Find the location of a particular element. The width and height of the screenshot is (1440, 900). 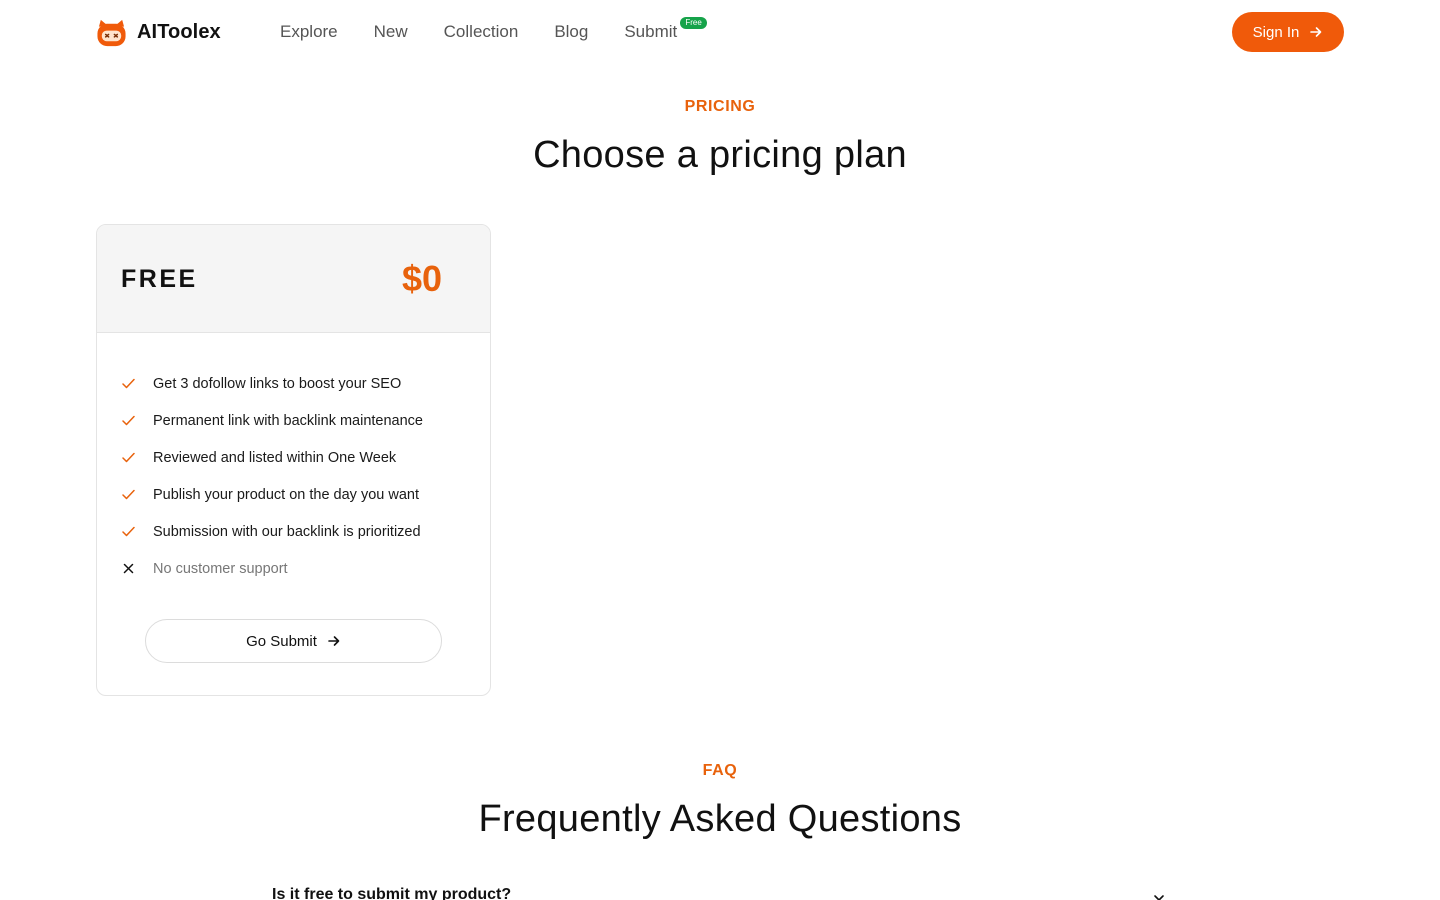

sign-in-button: Sign In is located at coordinates (1288, 32).